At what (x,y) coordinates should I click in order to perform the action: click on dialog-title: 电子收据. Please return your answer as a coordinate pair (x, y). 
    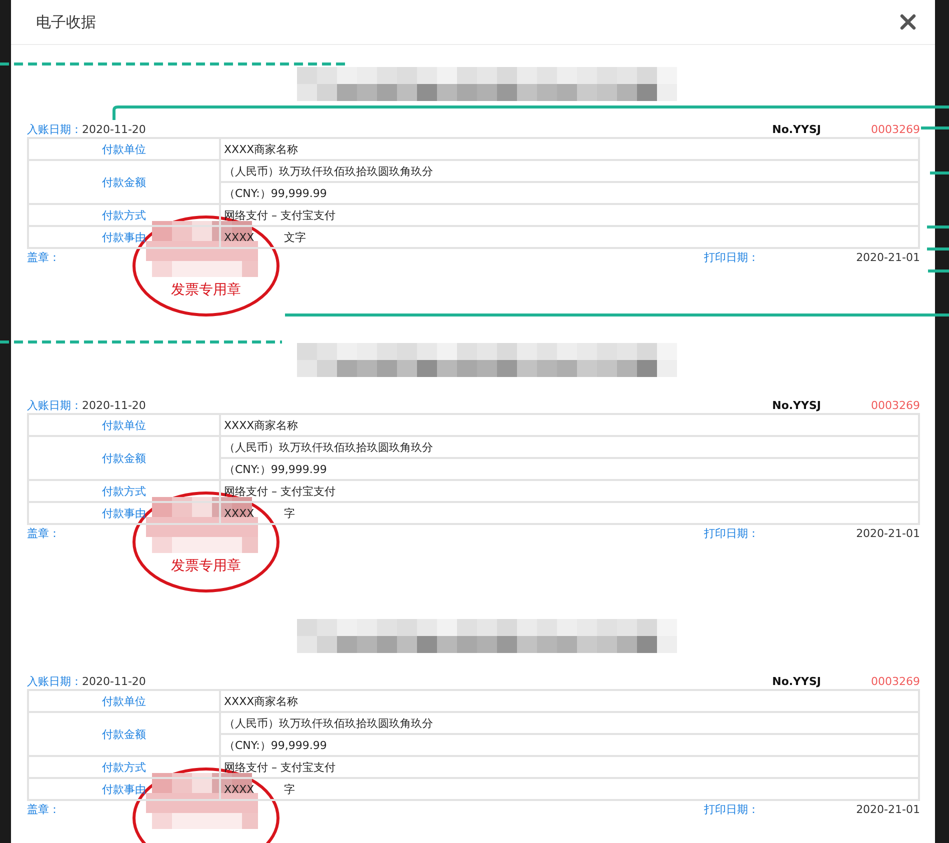
    Looking at the image, I should click on (66, 22).